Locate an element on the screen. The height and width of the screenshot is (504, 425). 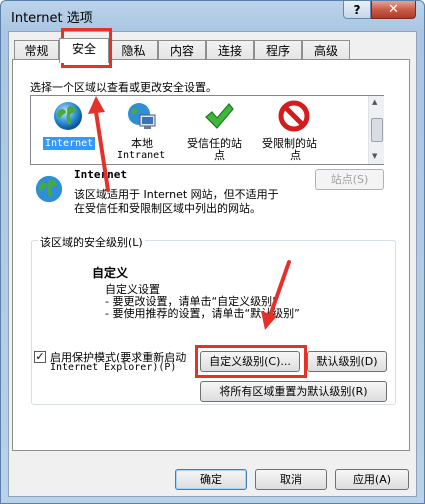
arrow-down-icon is located at coordinates (276, 295).